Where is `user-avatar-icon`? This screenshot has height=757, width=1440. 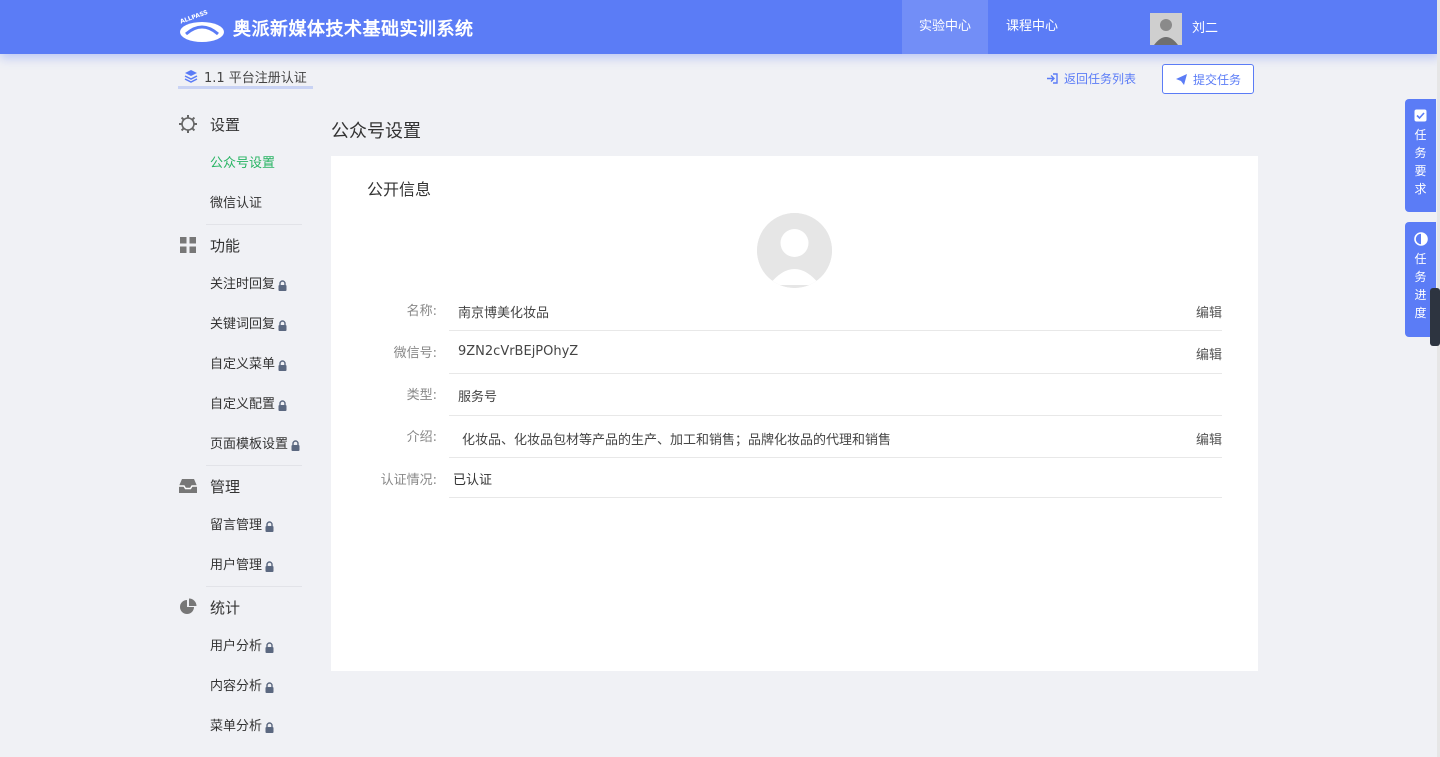 user-avatar-icon is located at coordinates (1166, 29).